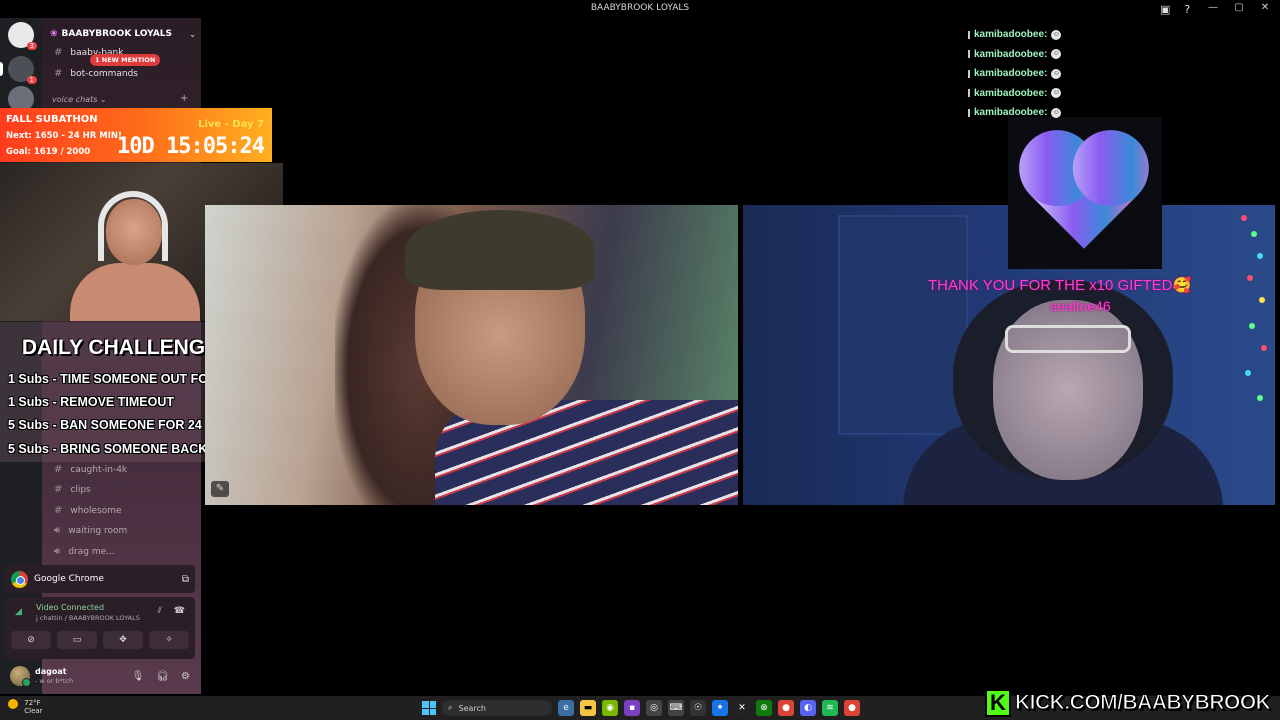  What do you see at coordinates (698, 708) in the screenshot?
I see `steam-icon: ☉` at bounding box center [698, 708].